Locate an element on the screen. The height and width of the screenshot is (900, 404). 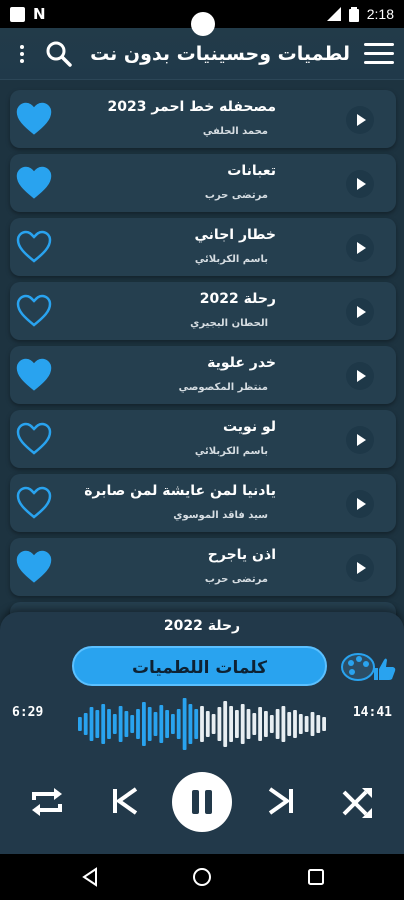
pause-icon is located at coordinates (202, 802).